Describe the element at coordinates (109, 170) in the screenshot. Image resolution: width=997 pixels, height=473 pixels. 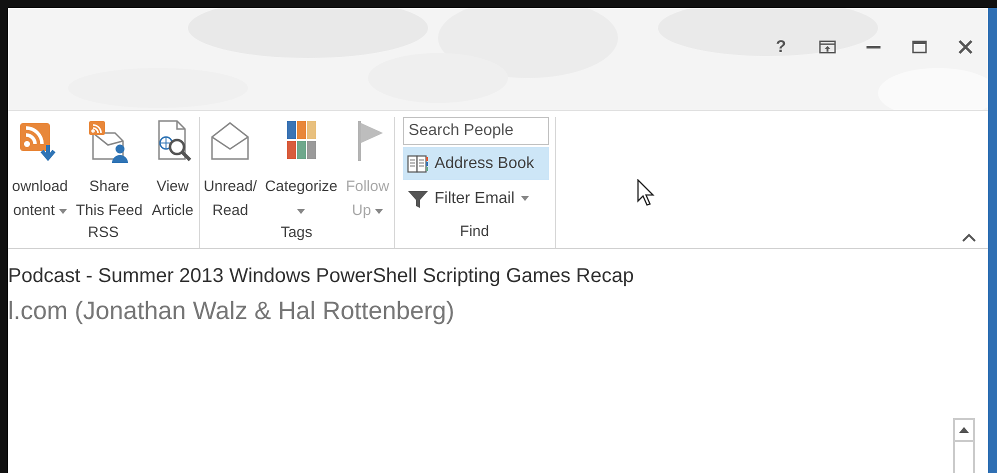
I see `ribbon-button: Share This Feed` at that location.